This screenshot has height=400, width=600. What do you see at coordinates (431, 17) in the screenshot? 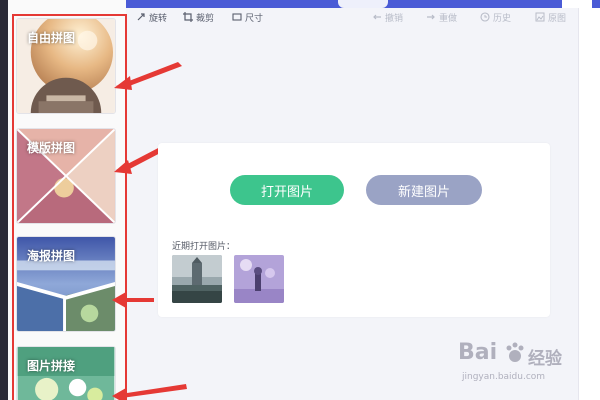
I see `redo-icon` at bounding box center [431, 17].